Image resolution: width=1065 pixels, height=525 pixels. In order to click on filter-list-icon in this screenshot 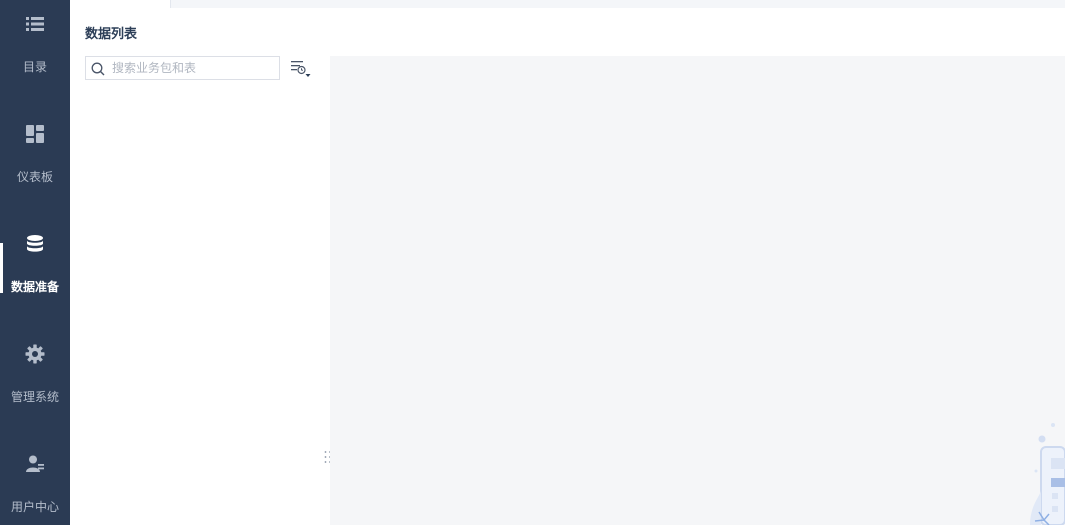, I will do `click(301, 72)`.